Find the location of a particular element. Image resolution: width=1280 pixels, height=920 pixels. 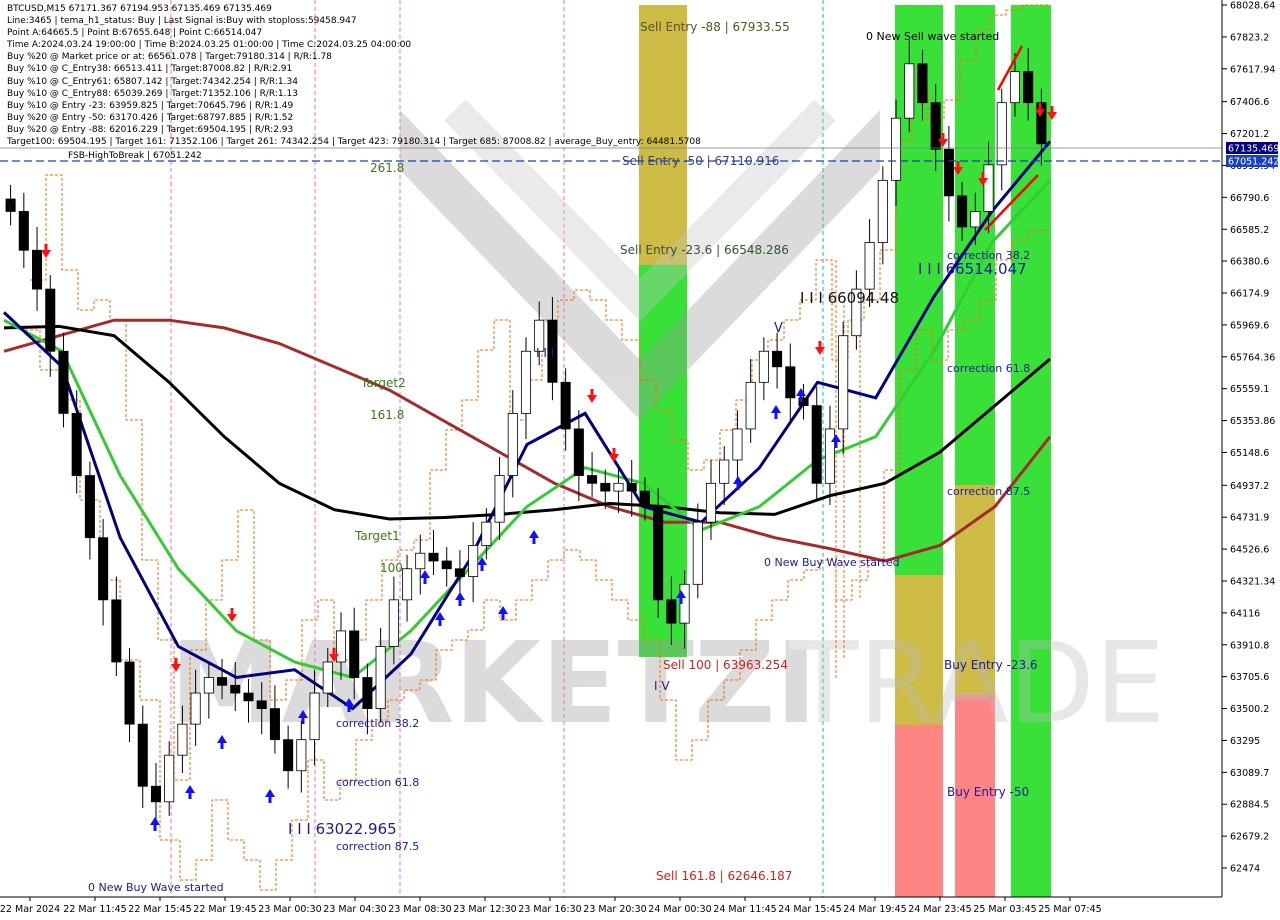

y-tick-label: 65559.1 is located at coordinates (1249, 389).